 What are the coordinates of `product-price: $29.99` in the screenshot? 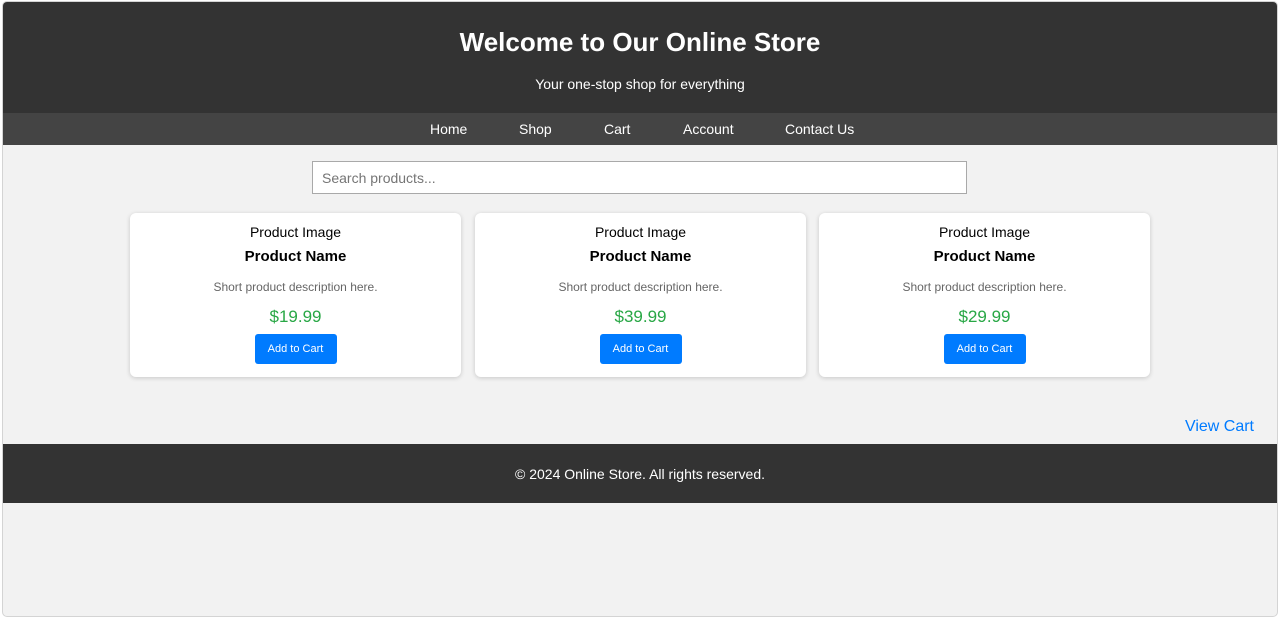 It's located at (984, 316).